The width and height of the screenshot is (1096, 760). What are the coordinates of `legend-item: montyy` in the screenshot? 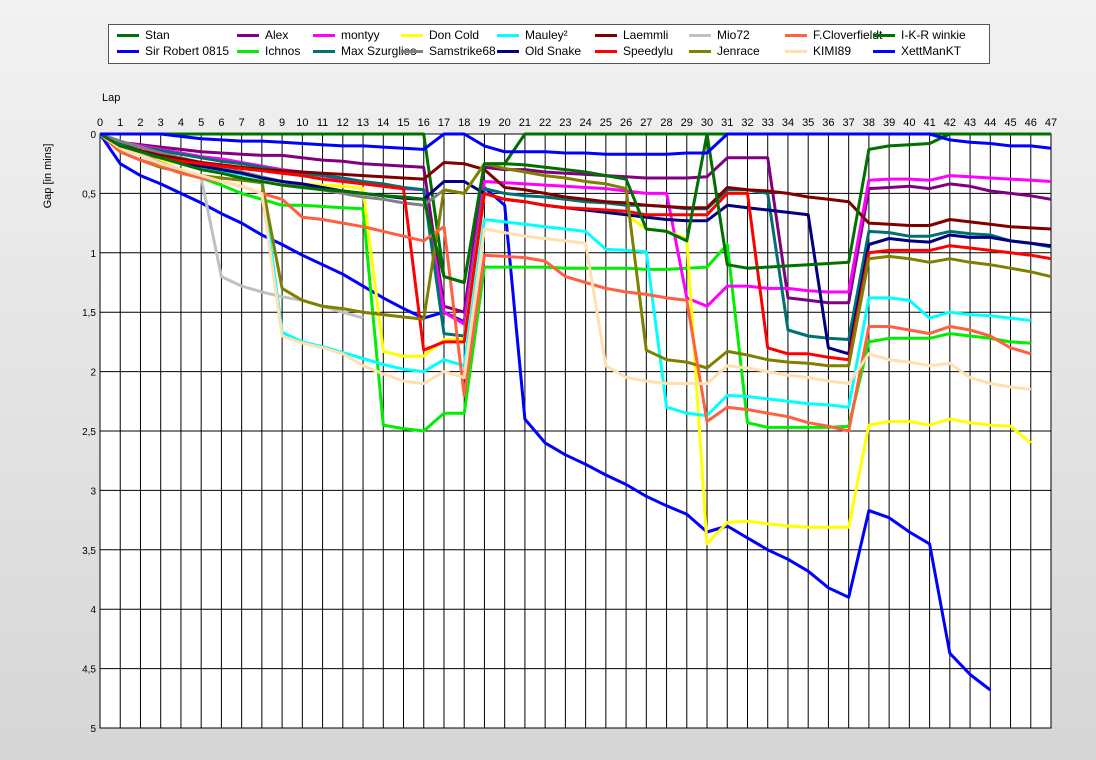 It's located at (346, 35).